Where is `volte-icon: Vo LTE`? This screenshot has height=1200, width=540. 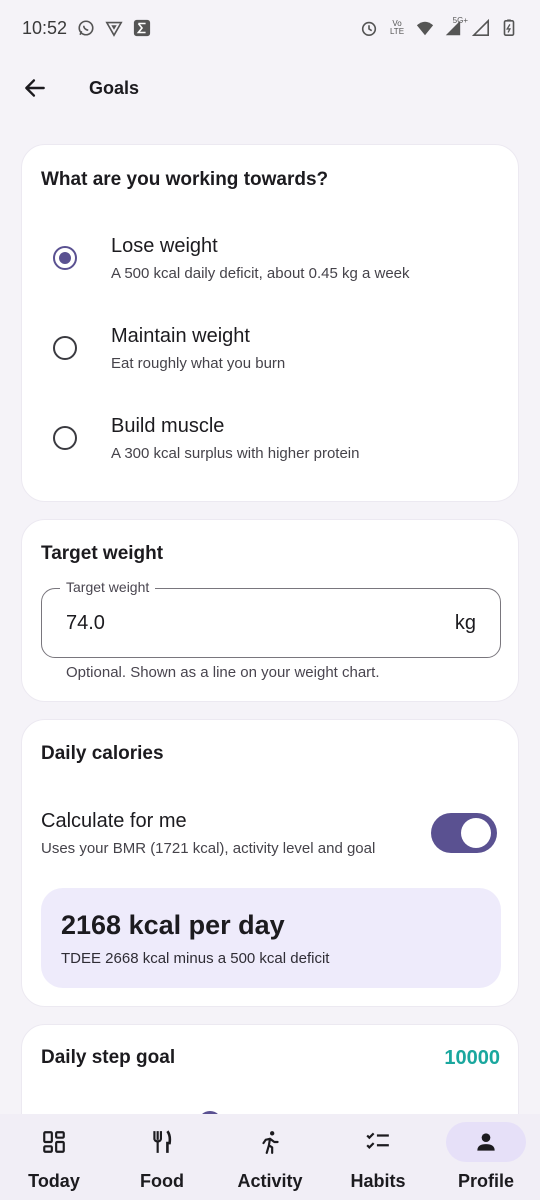 volte-icon: Vo LTE is located at coordinates (397, 28).